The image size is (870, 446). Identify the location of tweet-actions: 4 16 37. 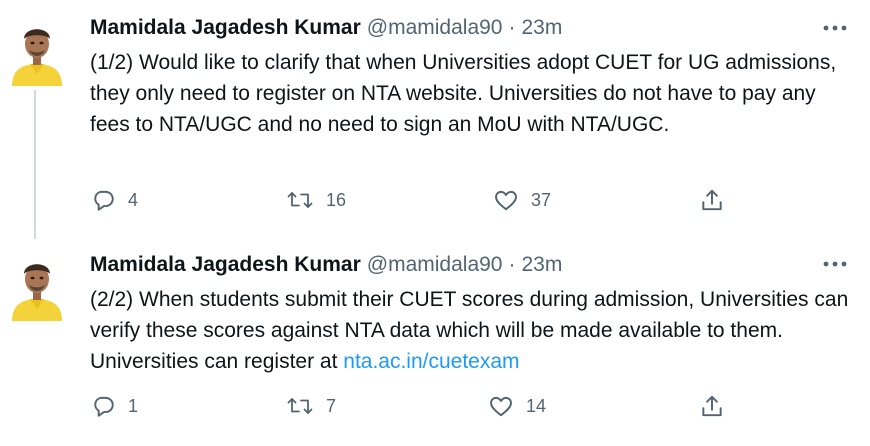
(420, 200).